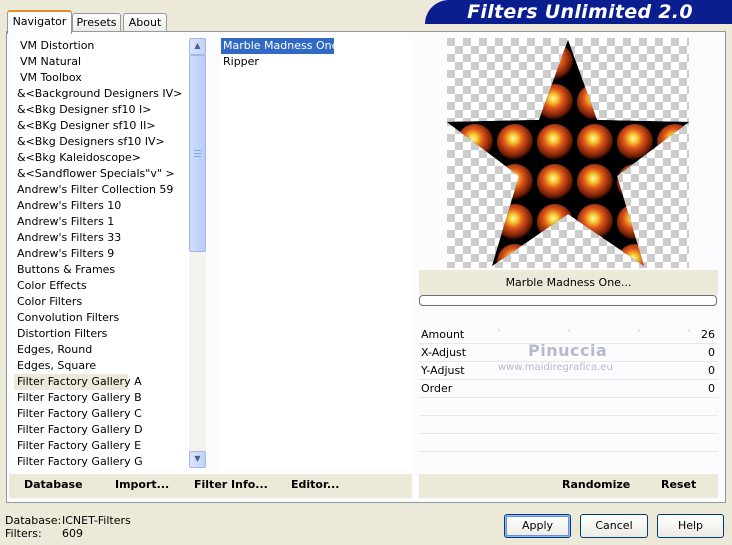  I want to click on randomize-button: Randomize, so click(596, 484).